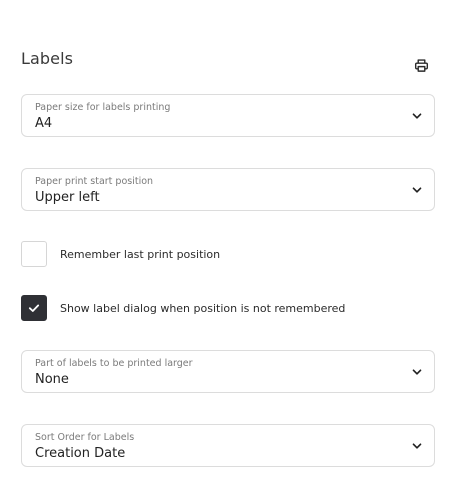  I want to click on larger-part-select: Part of labels to be printed larger None, so click(228, 371).